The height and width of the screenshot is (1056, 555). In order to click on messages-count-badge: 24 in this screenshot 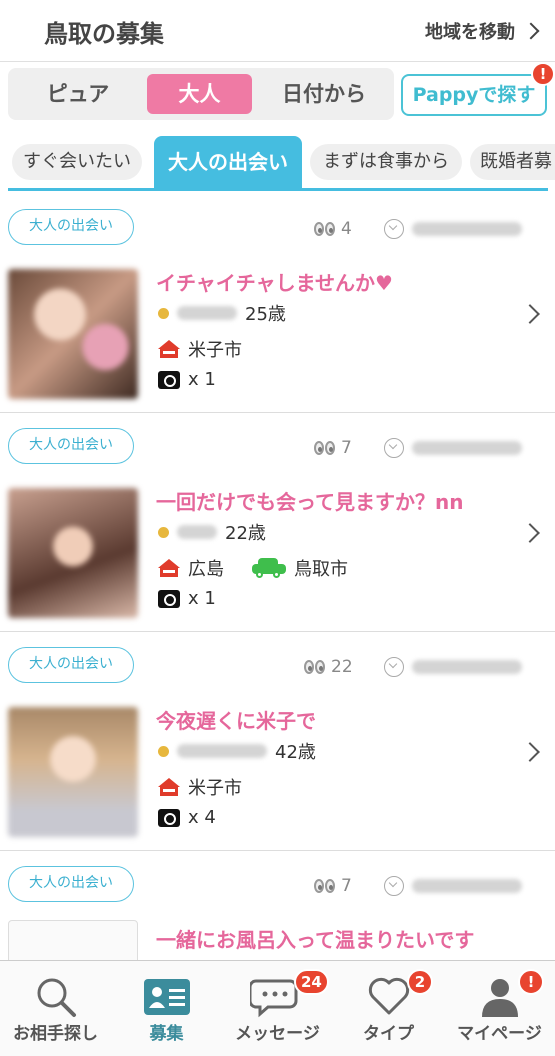, I will do `click(311, 982)`.